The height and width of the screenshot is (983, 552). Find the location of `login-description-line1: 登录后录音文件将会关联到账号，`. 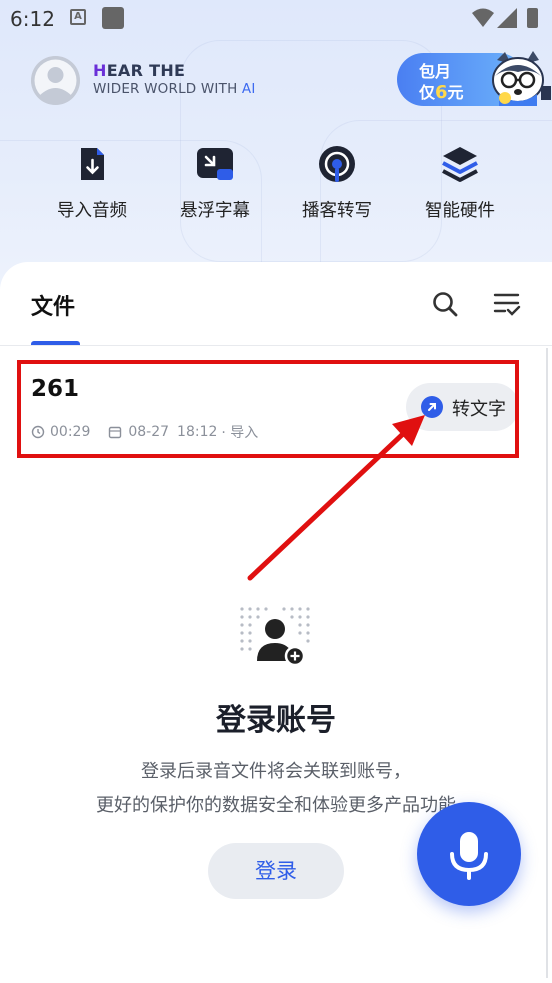

login-description-line1: 登录后录音文件将会关联到账号， is located at coordinates (276, 771).